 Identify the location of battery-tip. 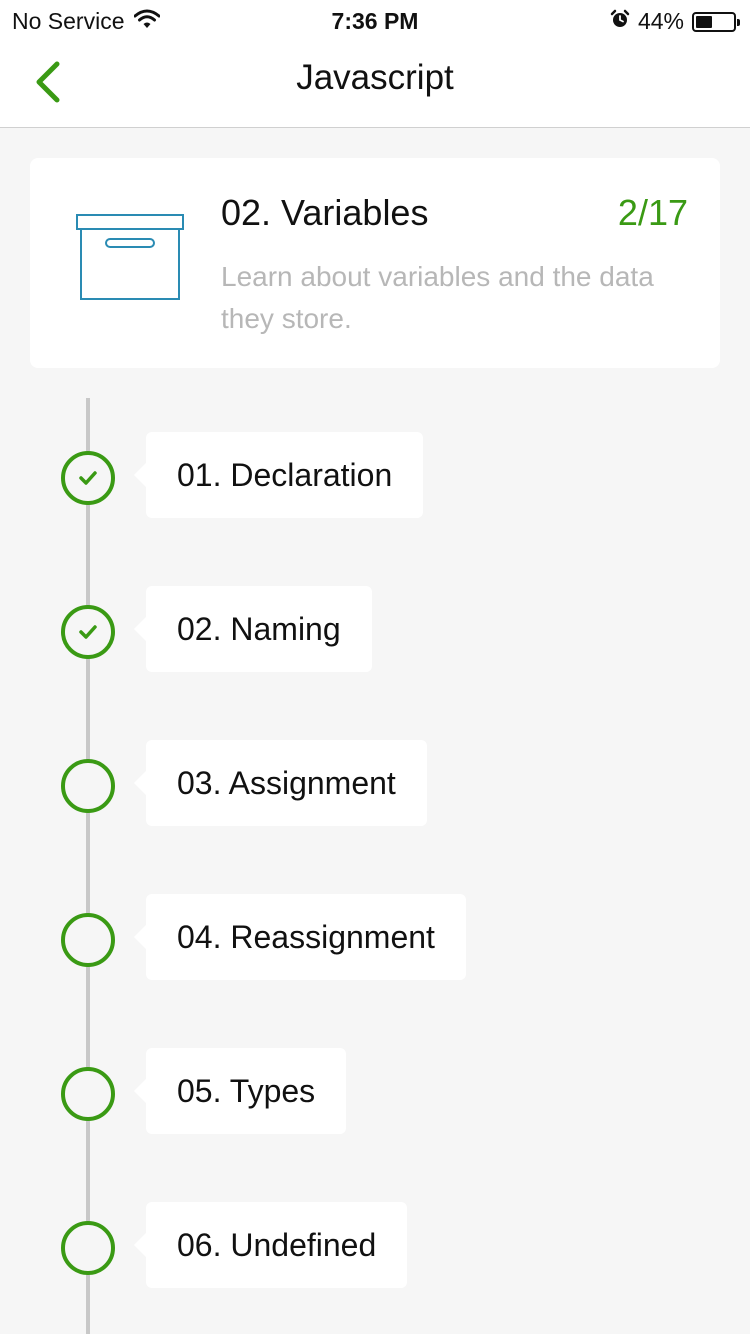
(738, 22).